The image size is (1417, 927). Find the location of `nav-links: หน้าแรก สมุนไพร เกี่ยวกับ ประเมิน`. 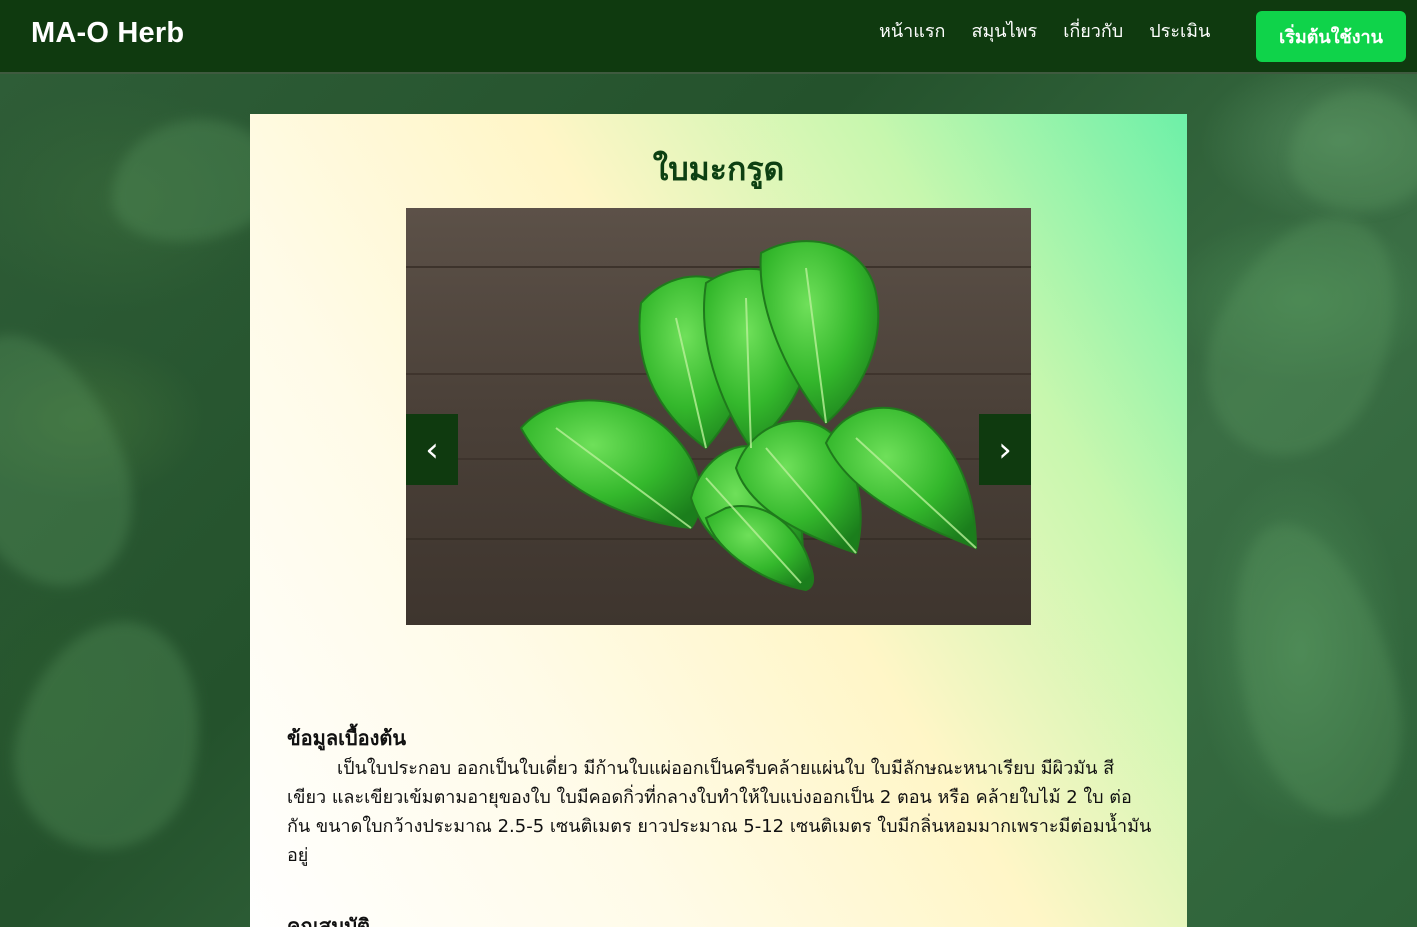

nav-links: หน้าแรก สมุนไพร เกี่ยวกับ ประเมิน is located at coordinates (1044, 32).